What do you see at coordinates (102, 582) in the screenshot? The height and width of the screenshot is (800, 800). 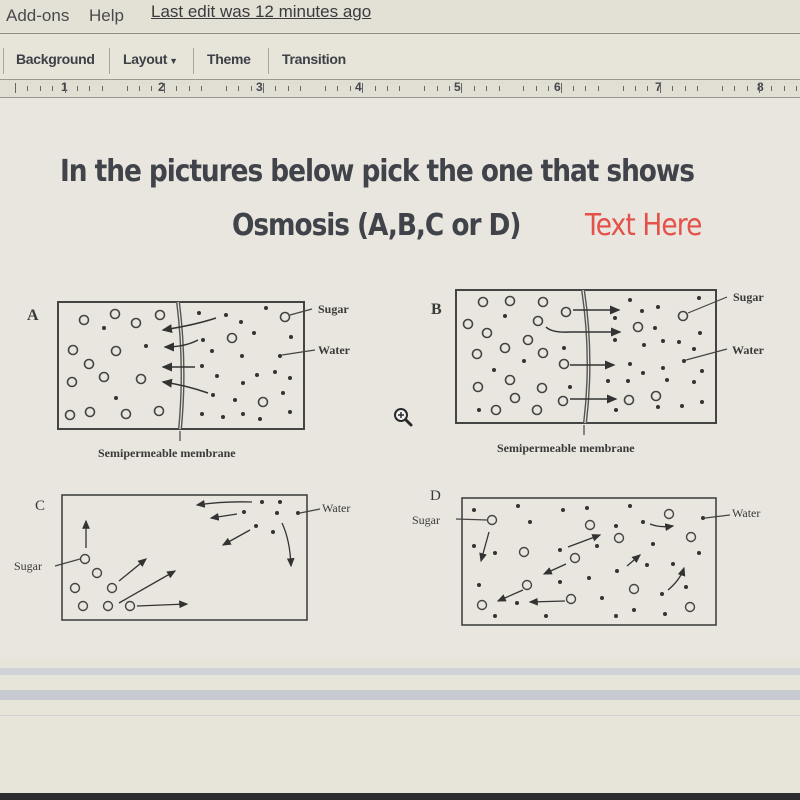 I see `diagram-c-sugar-molecules` at bounding box center [102, 582].